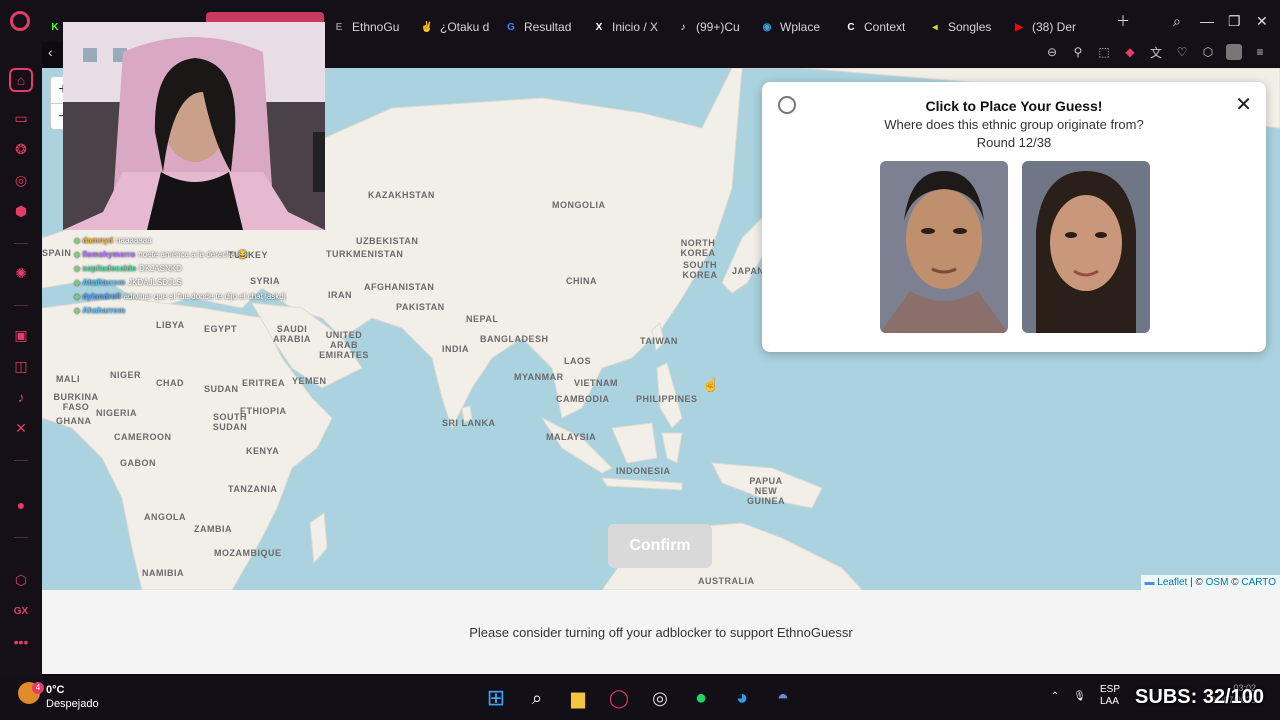 This screenshot has width=1280, height=720. I want to click on tab-6: X Inicio / X, so click(626, 27).